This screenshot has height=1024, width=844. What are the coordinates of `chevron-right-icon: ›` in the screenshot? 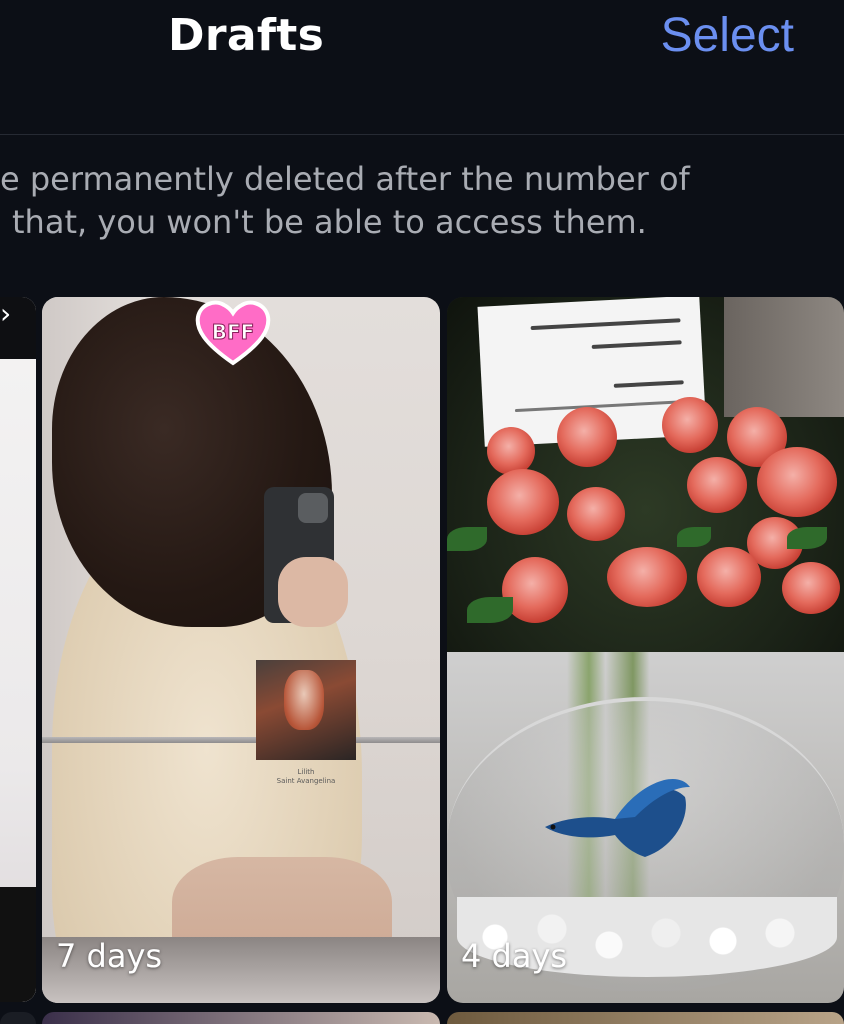 It's located at (6, 313).